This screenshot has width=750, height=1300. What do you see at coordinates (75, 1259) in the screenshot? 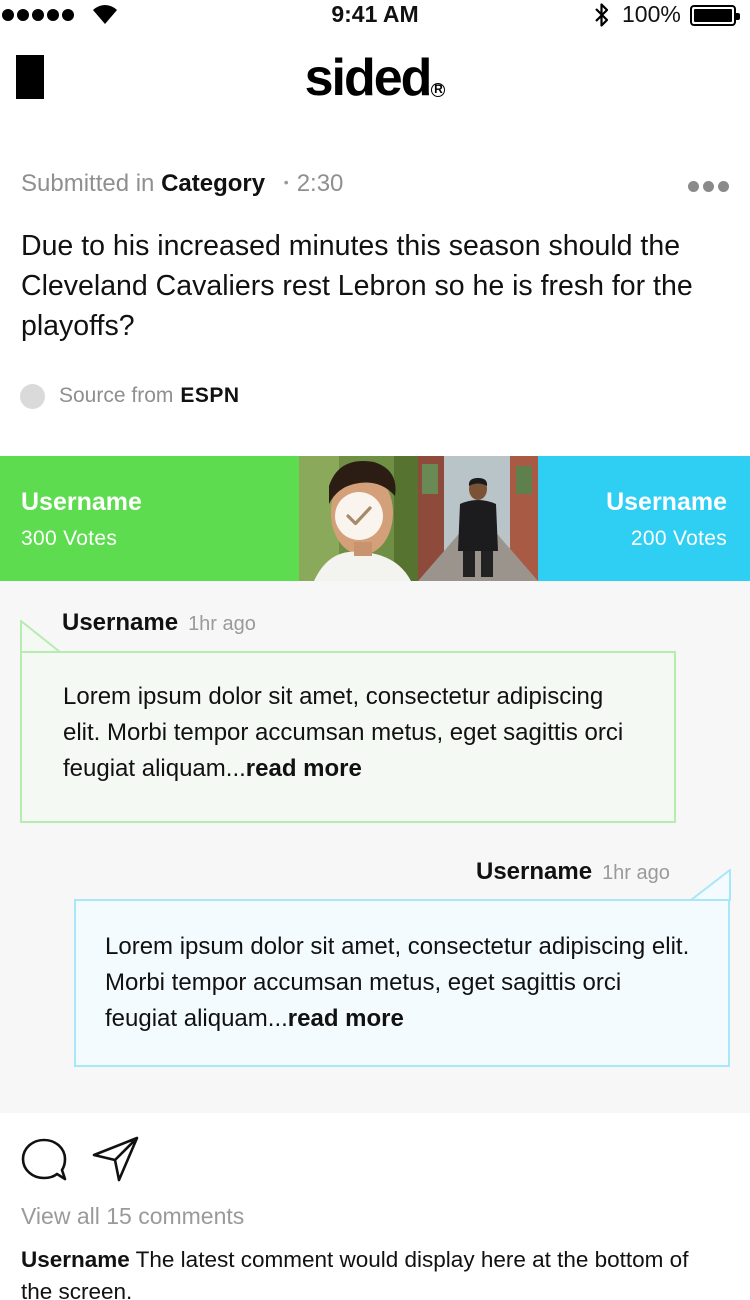
I see `latest-comment-username: Username` at bounding box center [75, 1259].